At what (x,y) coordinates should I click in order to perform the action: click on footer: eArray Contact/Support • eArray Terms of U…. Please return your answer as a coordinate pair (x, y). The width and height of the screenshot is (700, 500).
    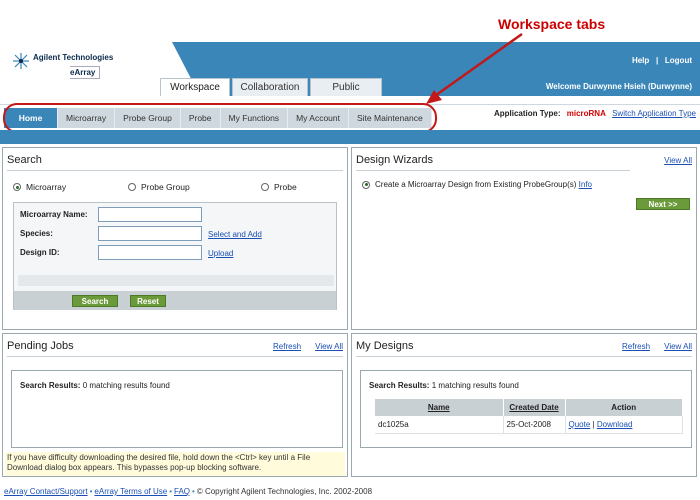
    Looking at the image, I should click on (188, 491).